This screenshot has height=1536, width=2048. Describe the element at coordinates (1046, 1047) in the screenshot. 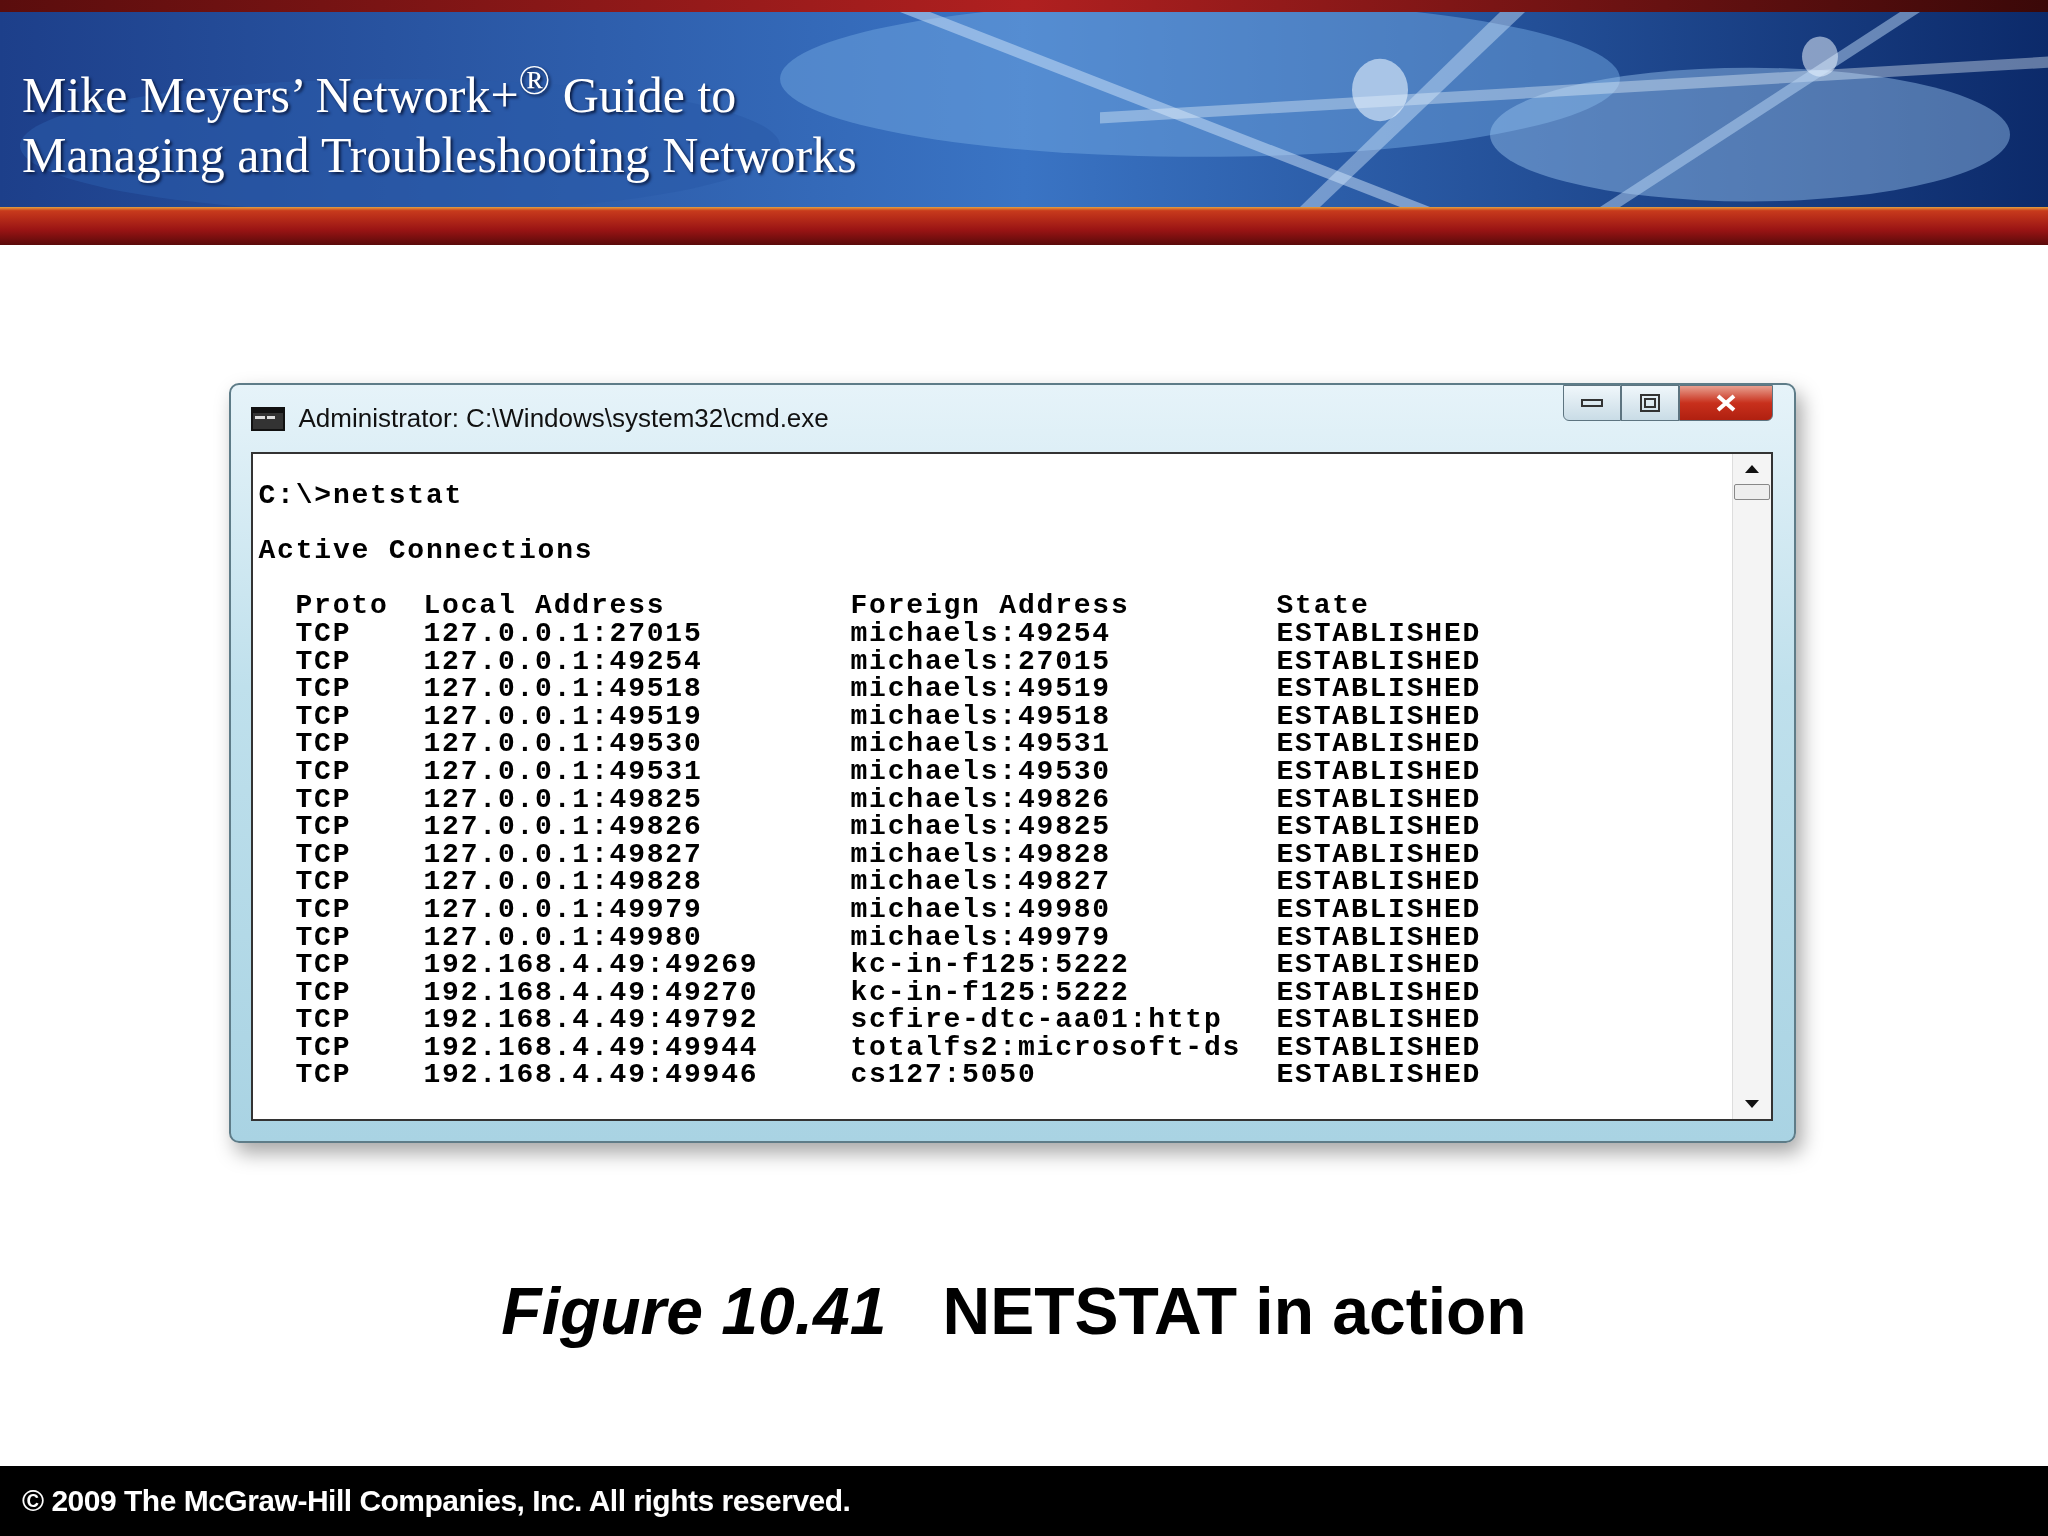

I see `table-cell: totalfs2:microsoft-ds` at that location.